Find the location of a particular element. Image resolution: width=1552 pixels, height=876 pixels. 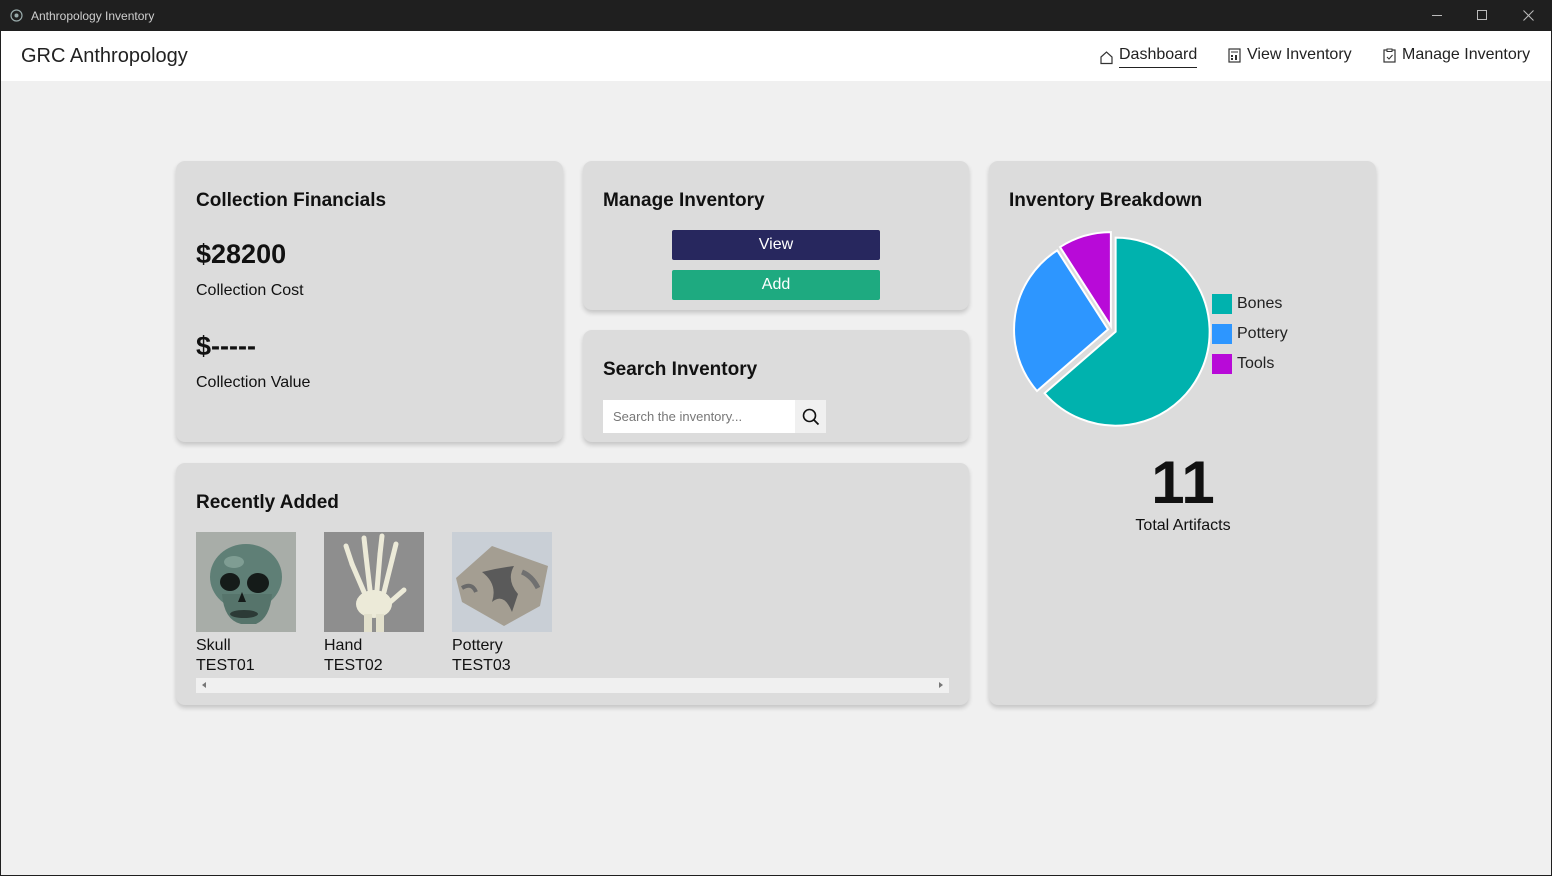

minimize-icon is located at coordinates (1436, 15).